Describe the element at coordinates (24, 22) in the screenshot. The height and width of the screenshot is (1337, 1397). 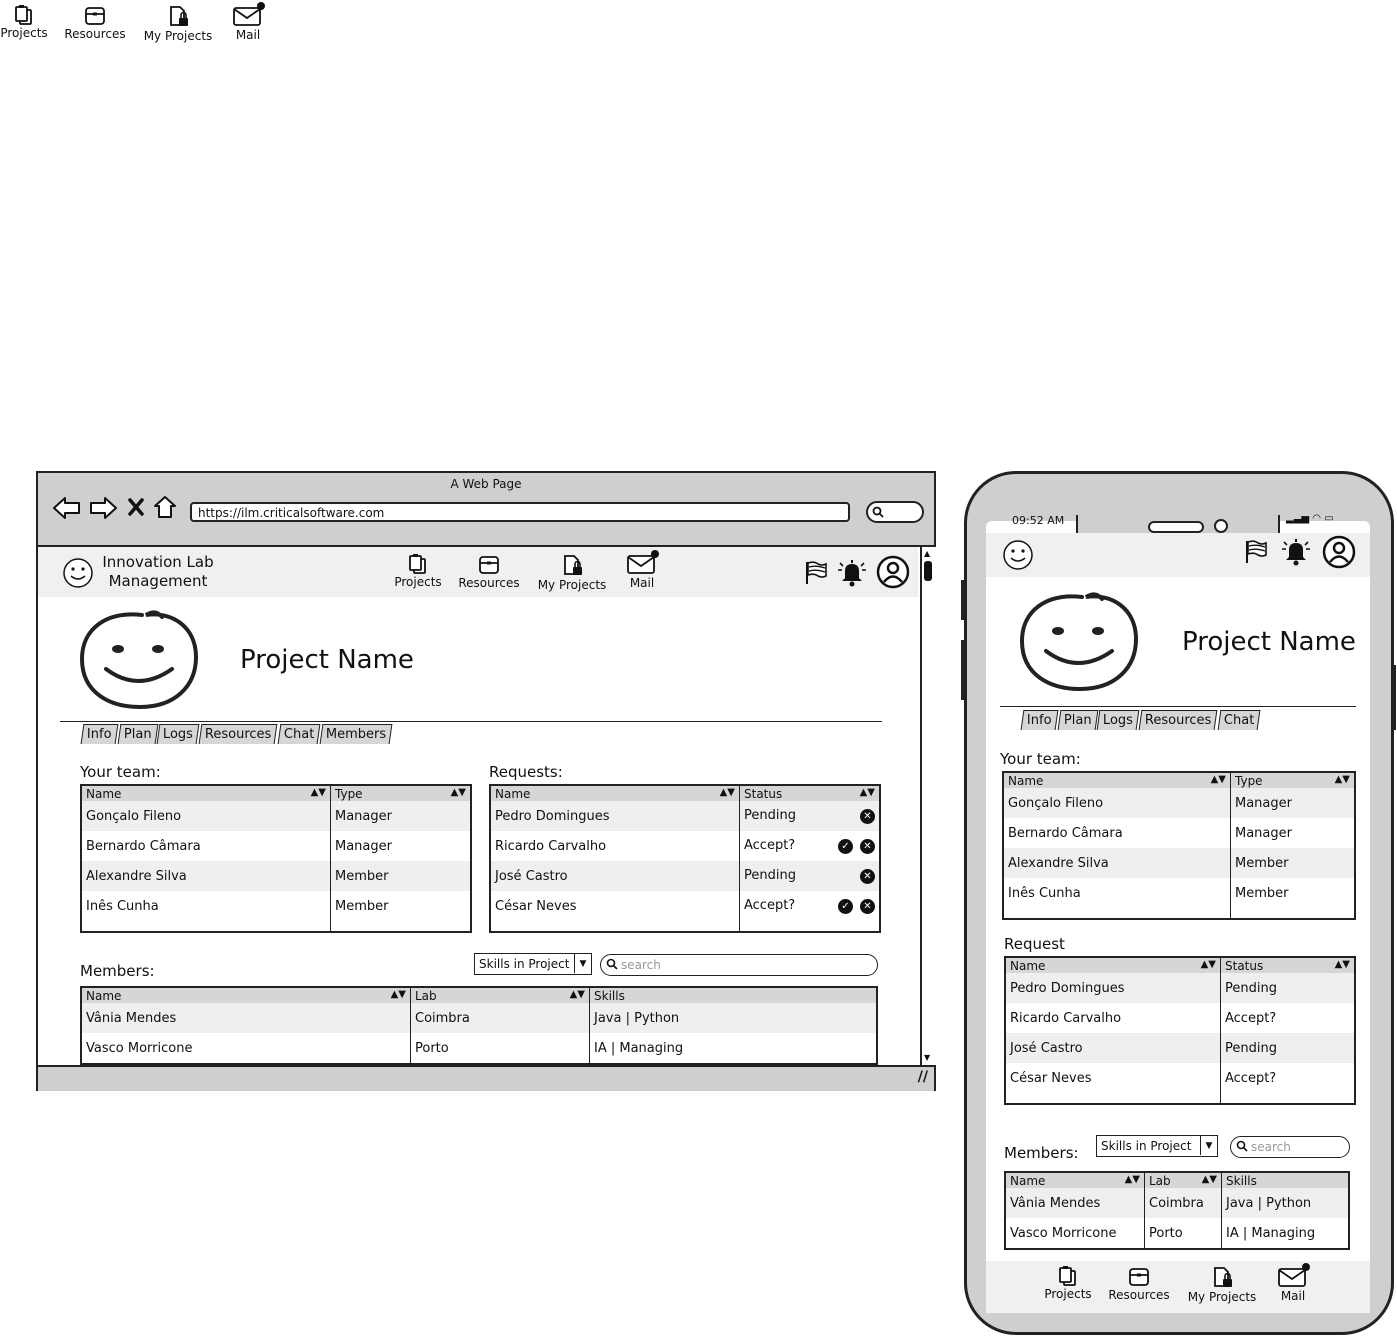
I see `top-nav-projects: Projects` at that location.